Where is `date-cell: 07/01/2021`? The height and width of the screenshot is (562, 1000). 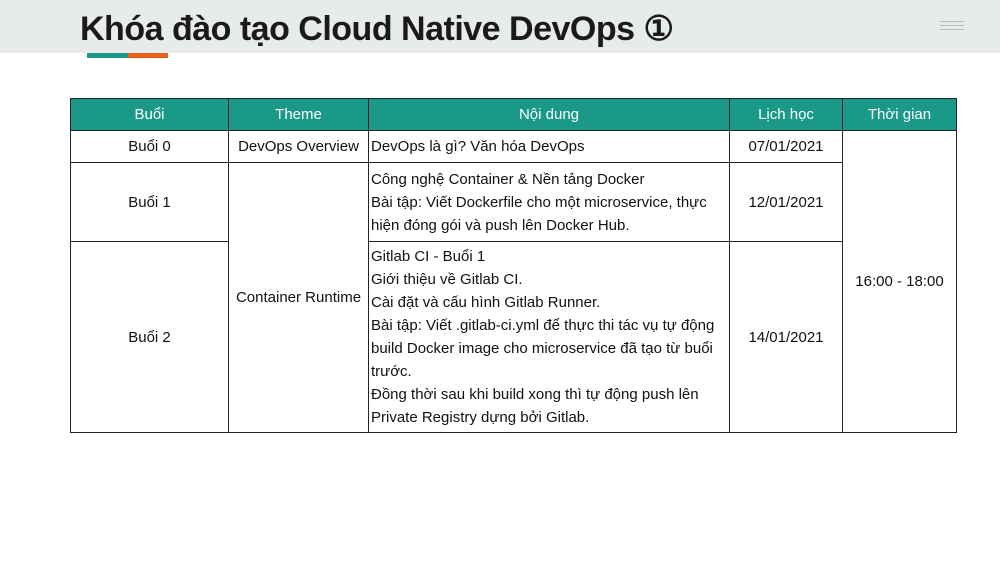 date-cell: 07/01/2021 is located at coordinates (786, 146).